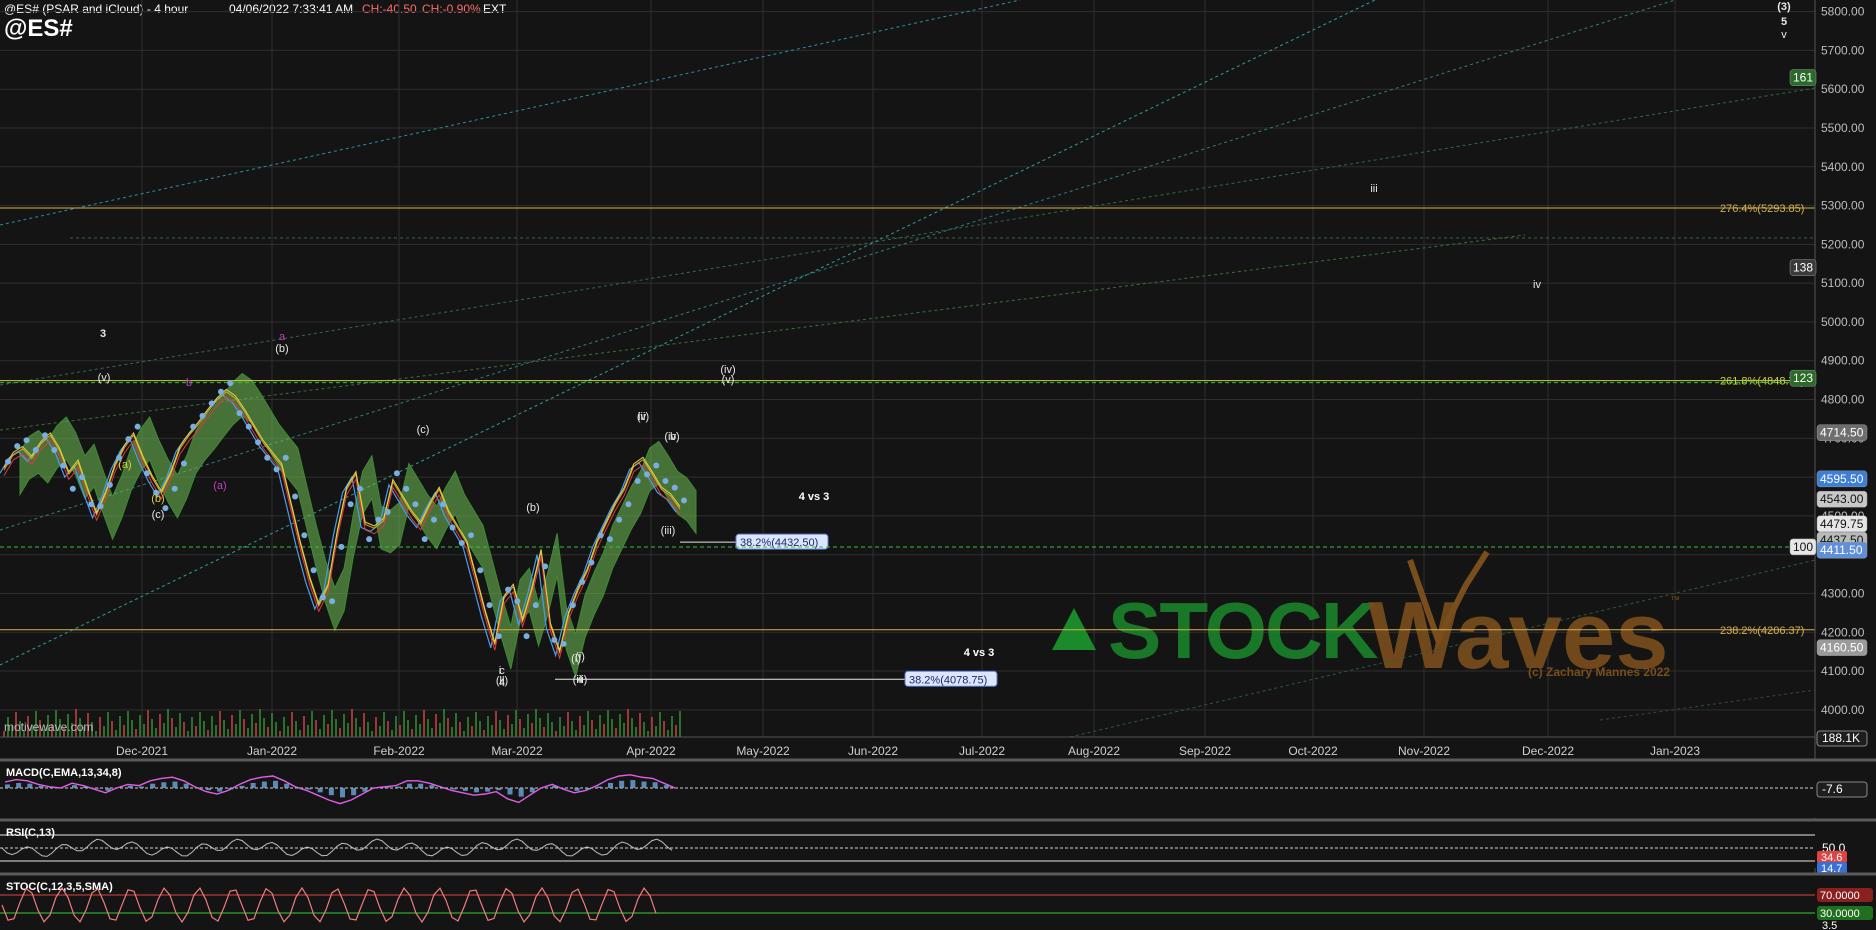 The width and height of the screenshot is (1876, 930). I want to click on wave-label: (c), so click(158, 515).